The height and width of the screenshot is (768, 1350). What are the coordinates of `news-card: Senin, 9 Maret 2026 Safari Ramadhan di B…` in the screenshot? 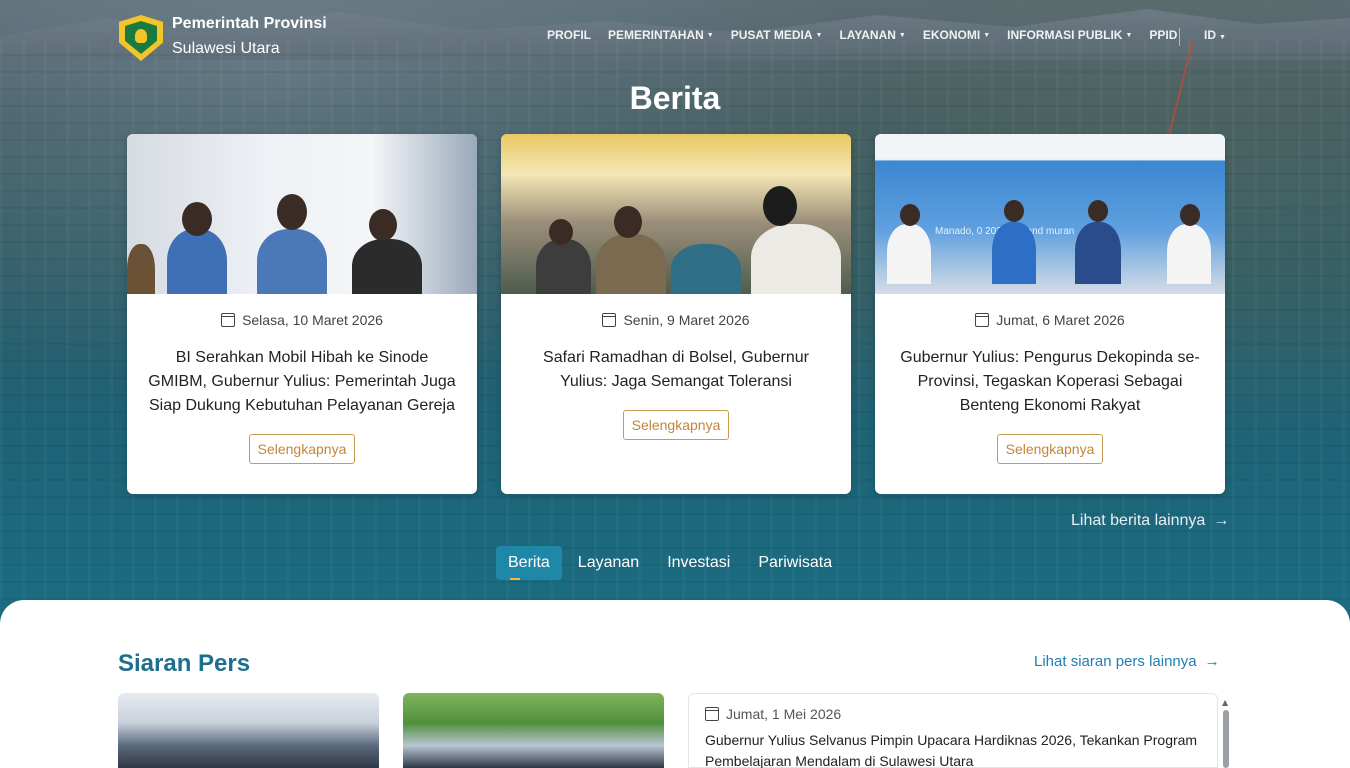 It's located at (676, 314).